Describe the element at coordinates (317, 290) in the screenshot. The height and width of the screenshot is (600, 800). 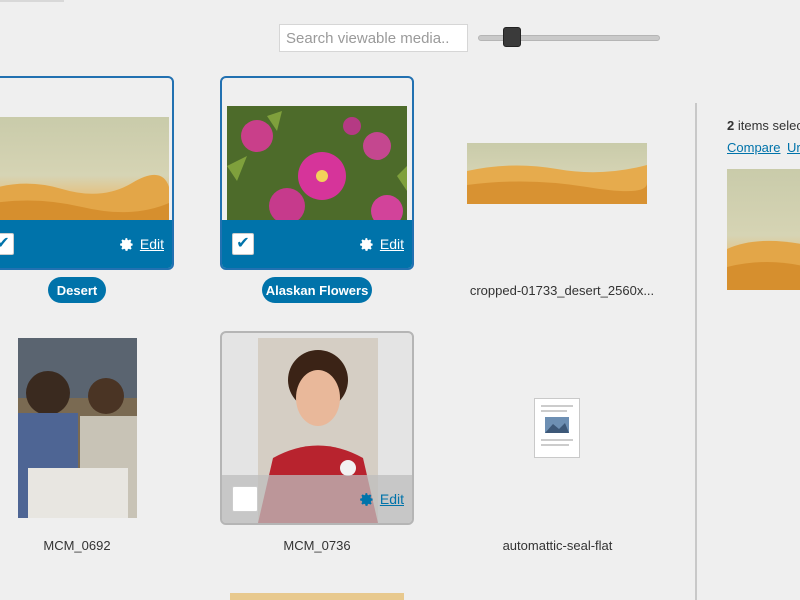
I see `media-title-alaskan-flowers: Alaskan Flowers` at that location.